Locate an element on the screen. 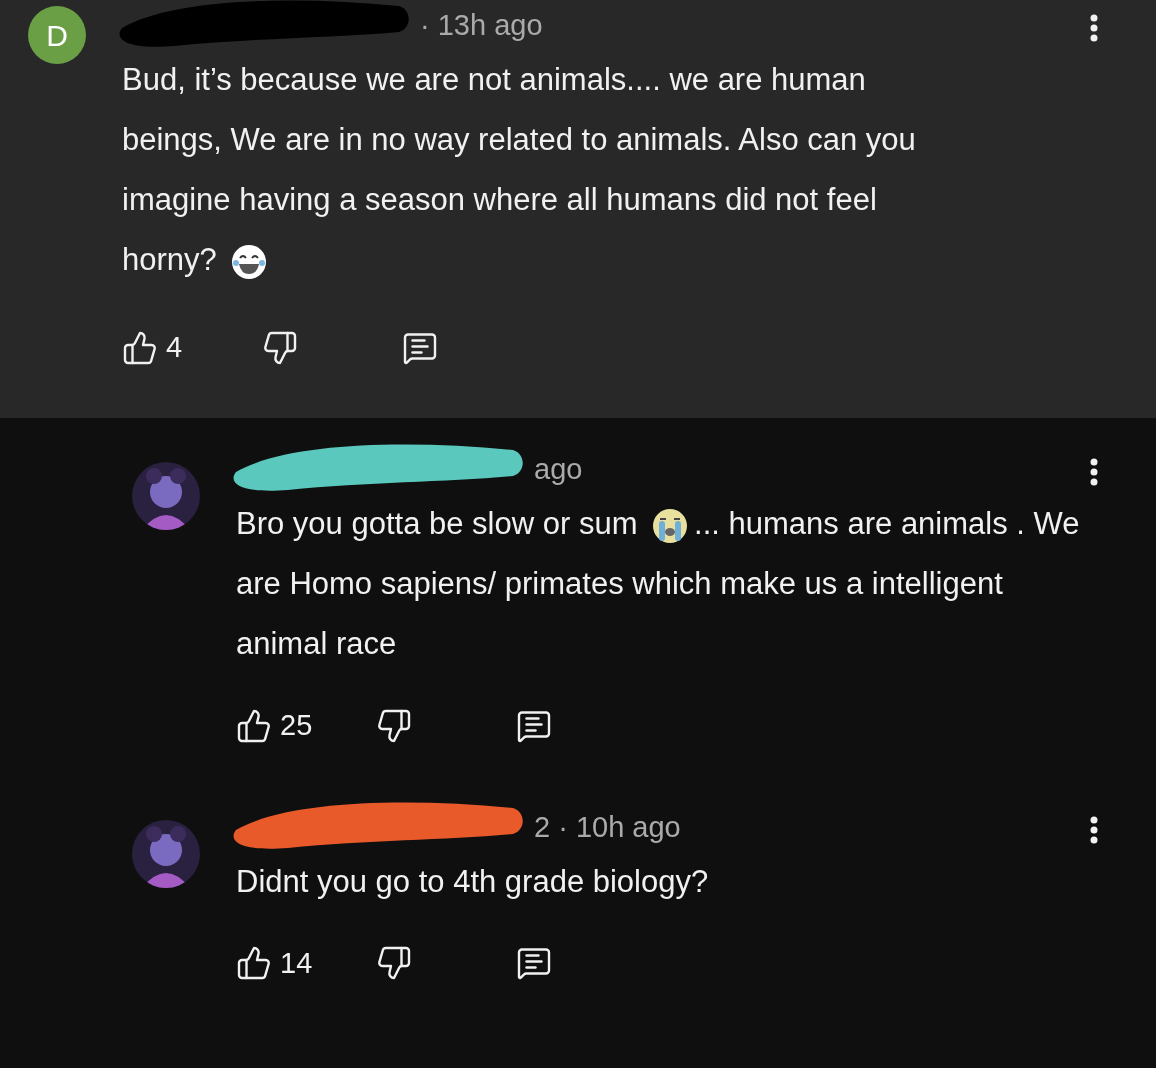  like-button: 4 is located at coordinates (192, 348).